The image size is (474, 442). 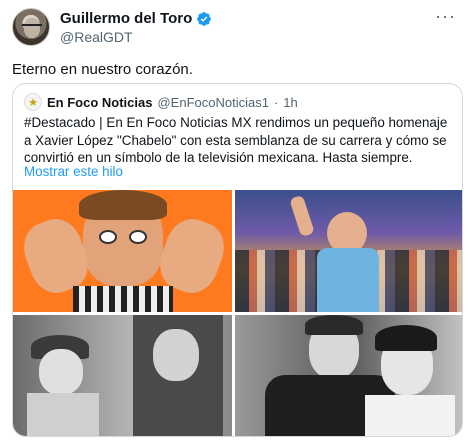 What do you see at coordinates (31, 27) in the screenshot?
I see `author-avatar` at bounding box center [31, 27].